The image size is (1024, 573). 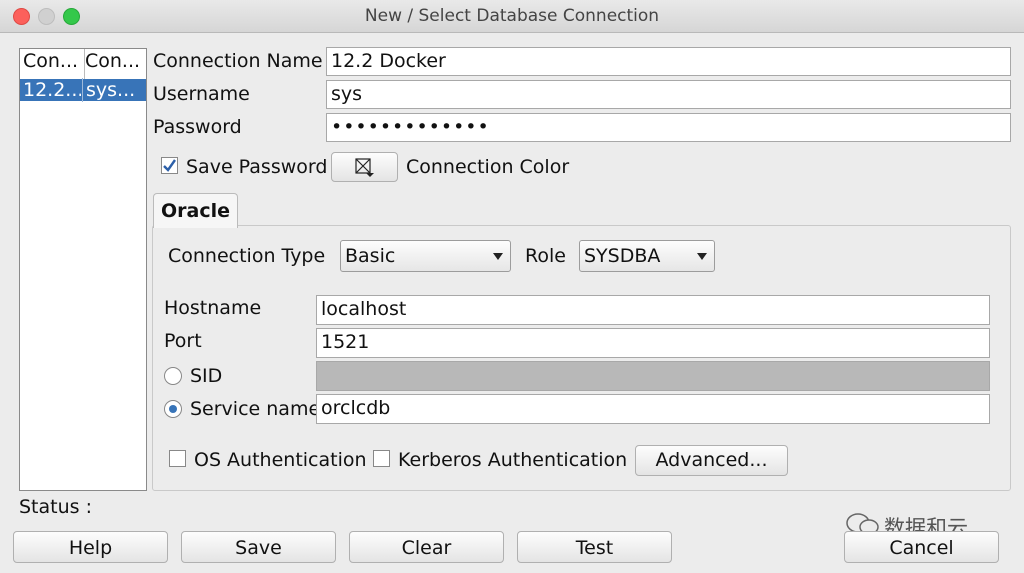 I want to click on title-bar: New / Select Database Connection, so click(x=512, y=16).